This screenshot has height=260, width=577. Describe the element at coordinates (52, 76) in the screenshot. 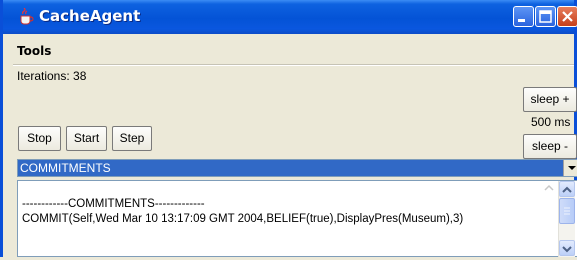

I see `iterations-label: Iterations: 38` at that location.